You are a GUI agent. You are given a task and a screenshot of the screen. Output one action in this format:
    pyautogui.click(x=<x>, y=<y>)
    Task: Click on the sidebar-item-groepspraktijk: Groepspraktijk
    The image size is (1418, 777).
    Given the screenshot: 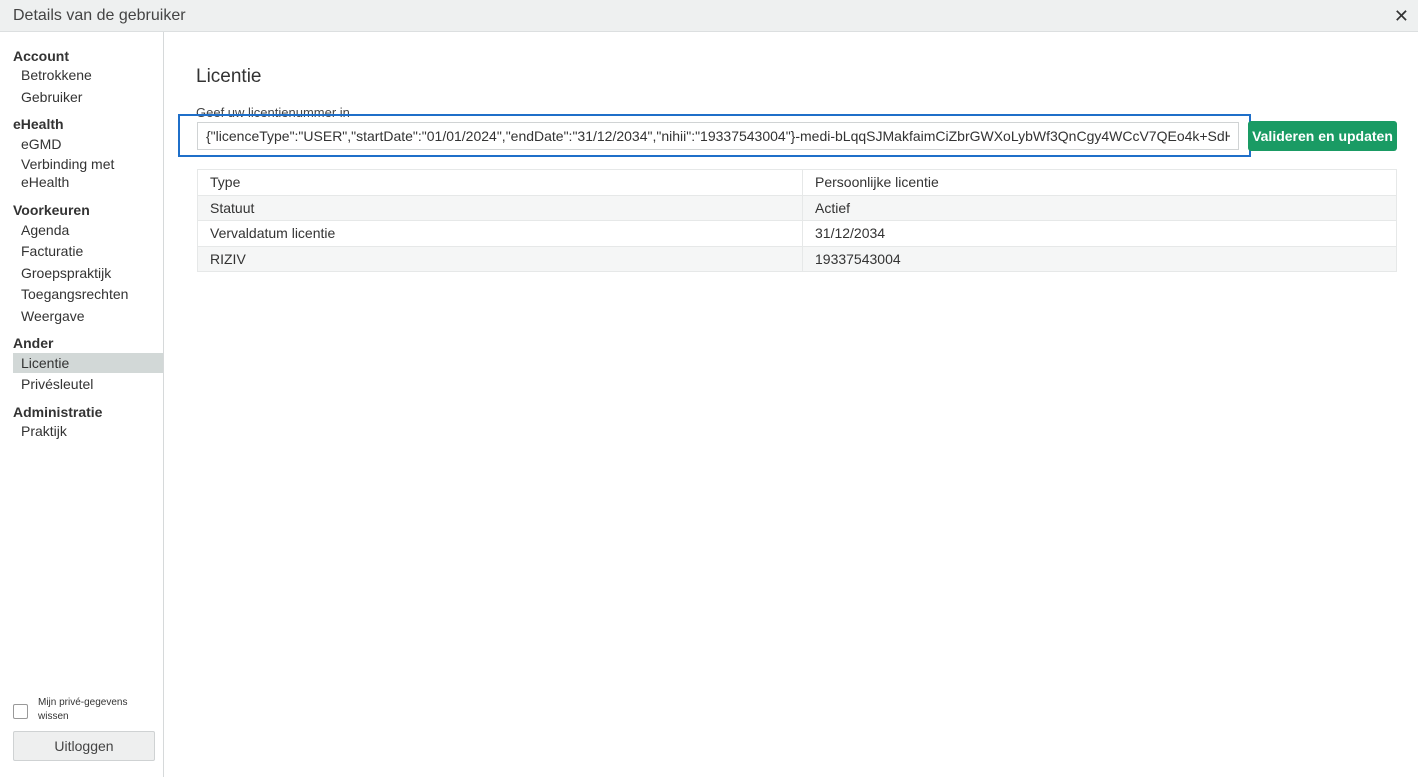 What is the action you would take?
    pyautogui.click(x=88, y=273)
    